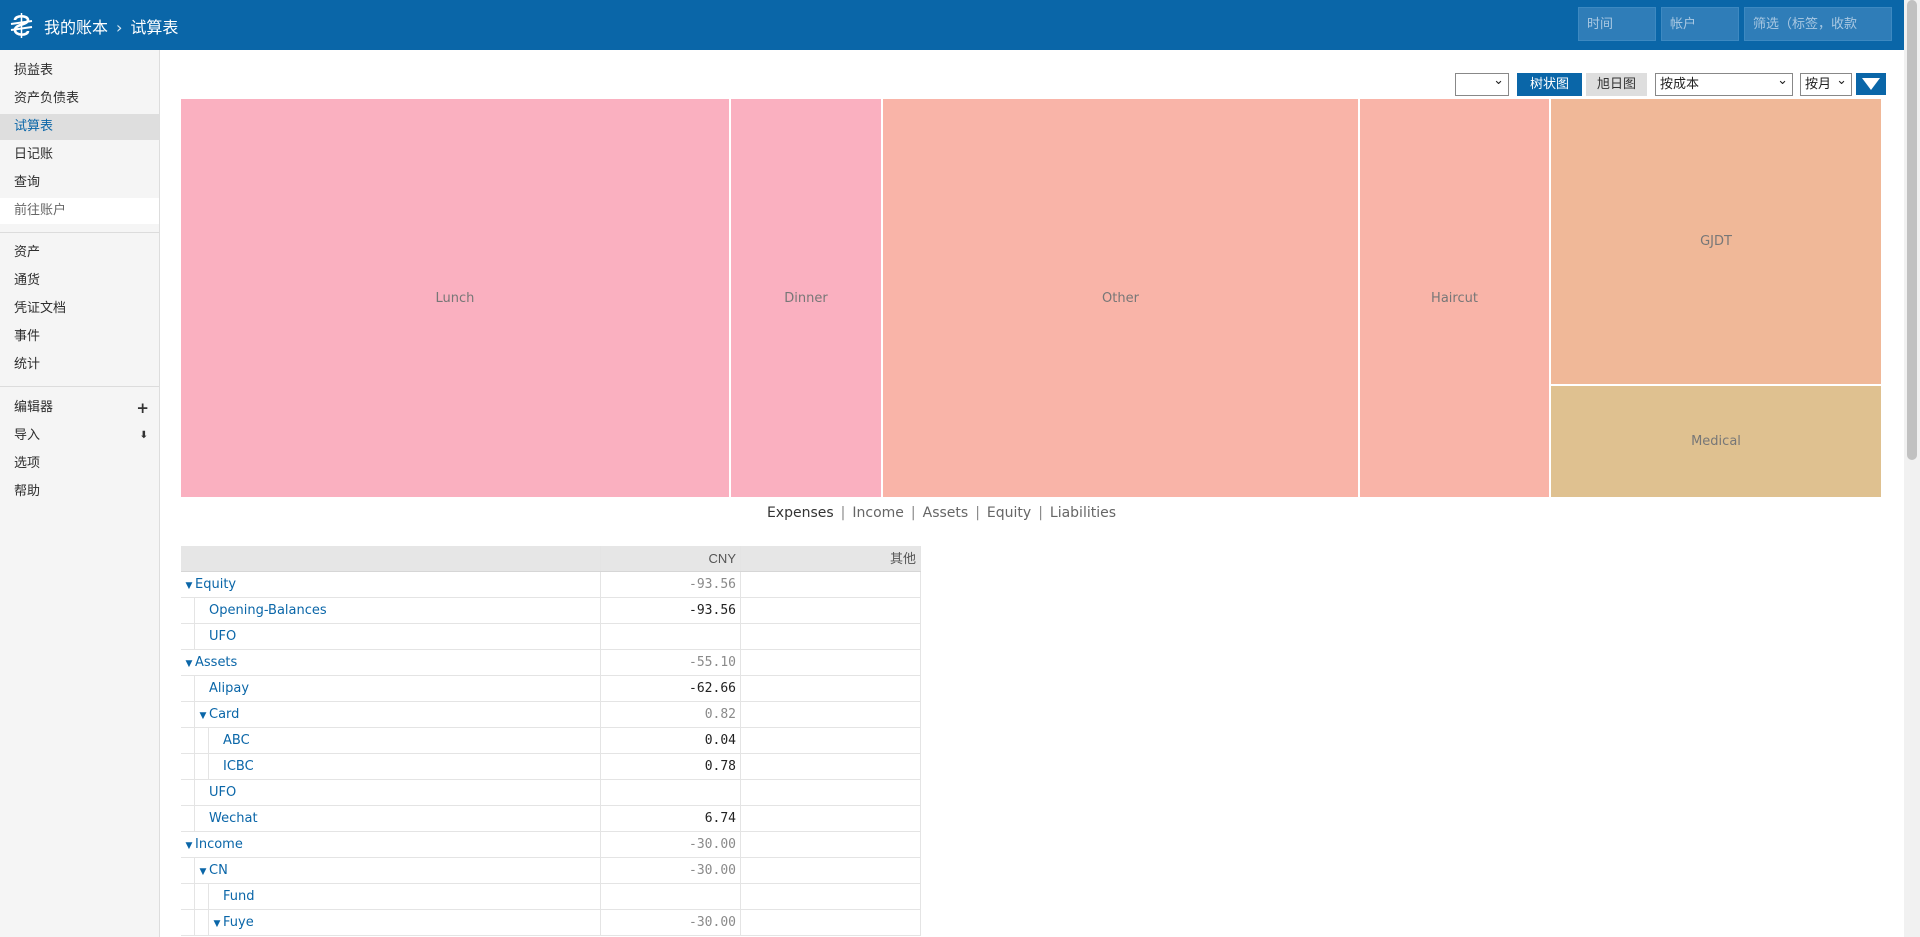 The height and width of the screenshot is (937, 1920). I want to click on account-link: Assets, so click(216, 662).